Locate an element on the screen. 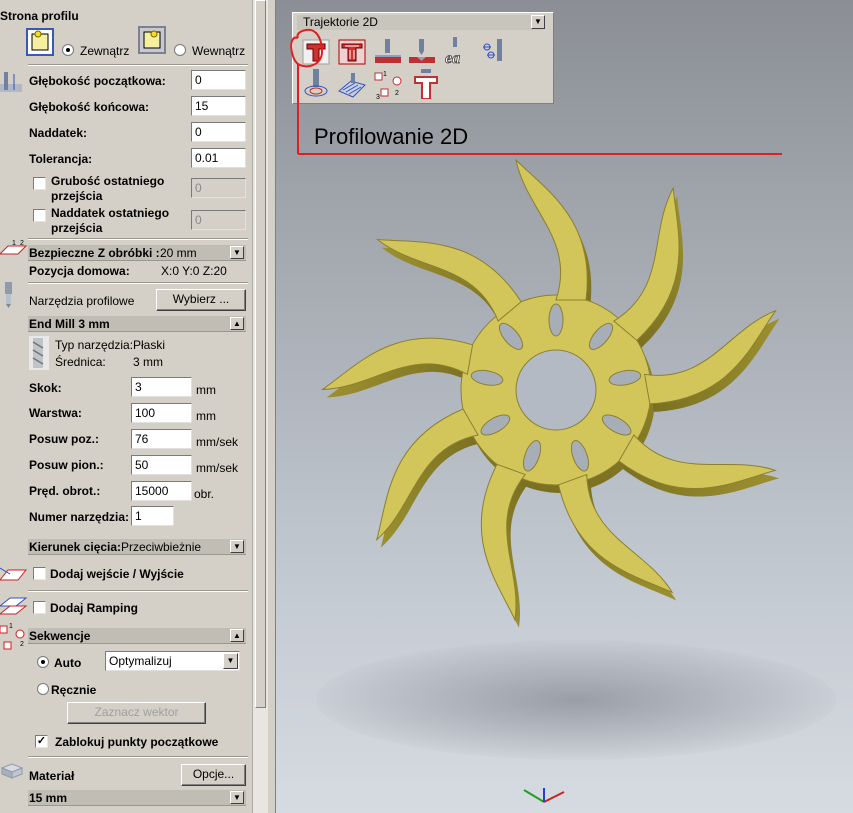  cut-direction-bar: Kierunek cięcia: Przeciwbieżnie ▼ is located at coordinates (137, 547).